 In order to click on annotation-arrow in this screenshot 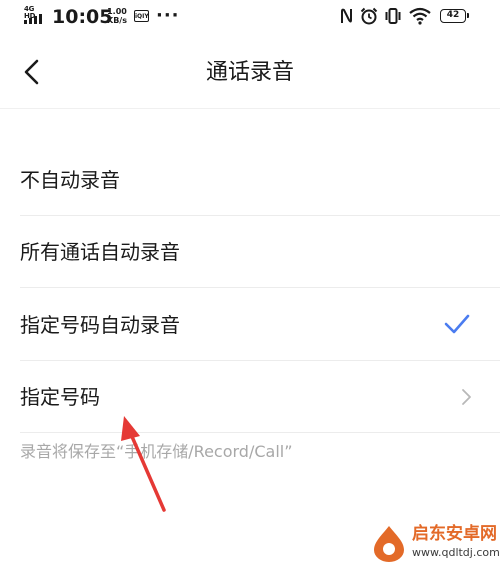, I will do `click(143, 464)`.